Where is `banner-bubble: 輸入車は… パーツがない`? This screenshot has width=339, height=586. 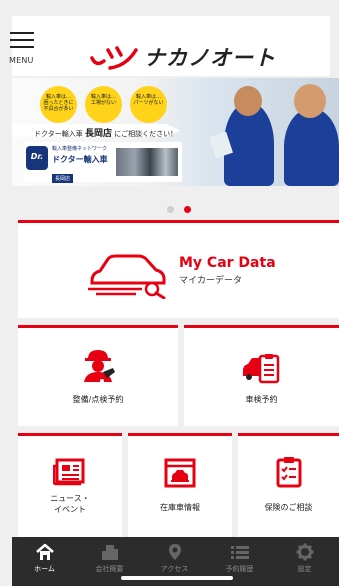 banner-bubble: 輸入車は… パーツがない is located at coordinates (148, 104).